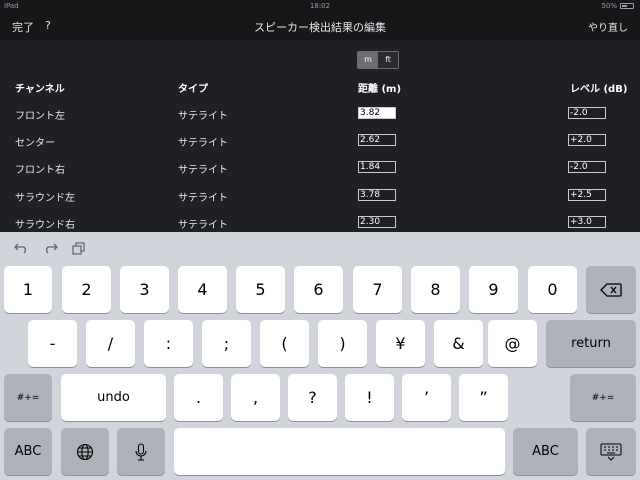  I want to click on globe-key, so click(85, 451).